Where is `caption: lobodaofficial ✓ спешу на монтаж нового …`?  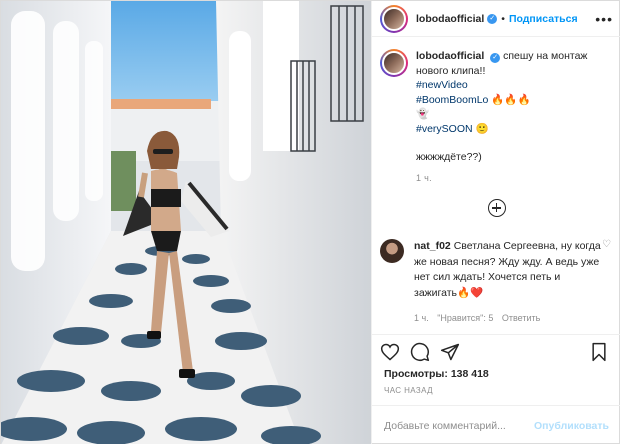 caption: lobodaofficial ✓ спешу на монтаж нового … is located at coordinates (496, 117).